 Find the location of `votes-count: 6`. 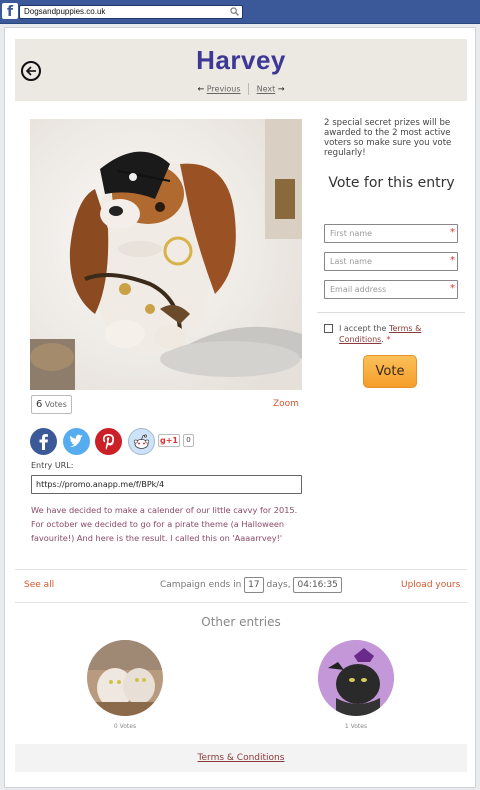

votes-count: 6 is located at coordinates (39, 404).